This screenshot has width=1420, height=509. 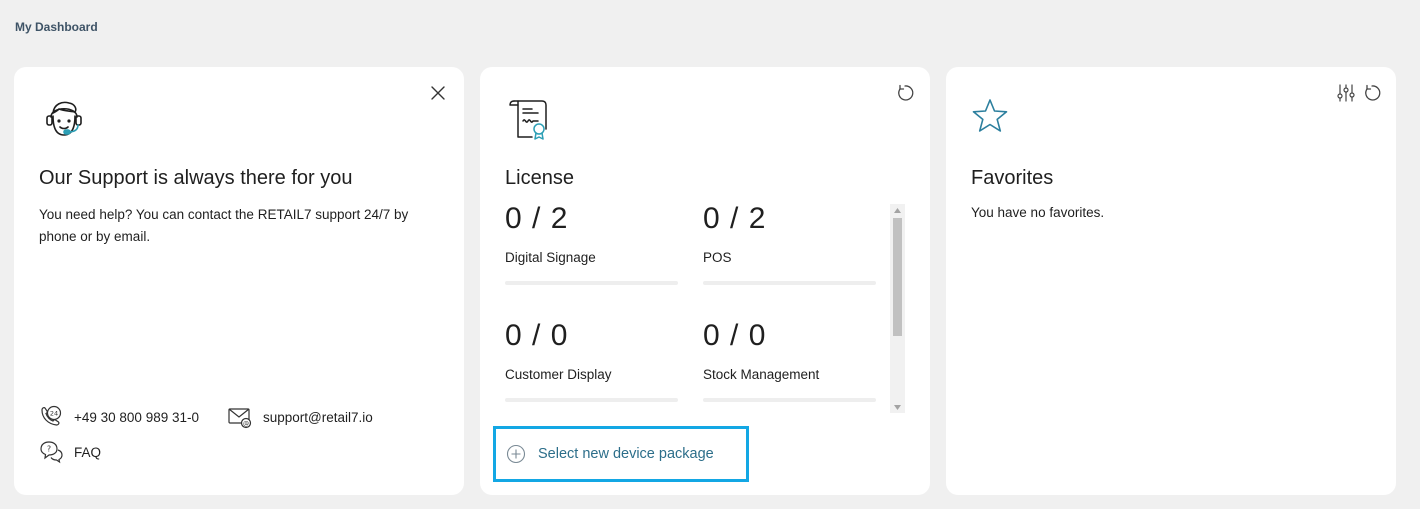 I want to click on favorites-title: Favorites, so click(x=1012, y=178).